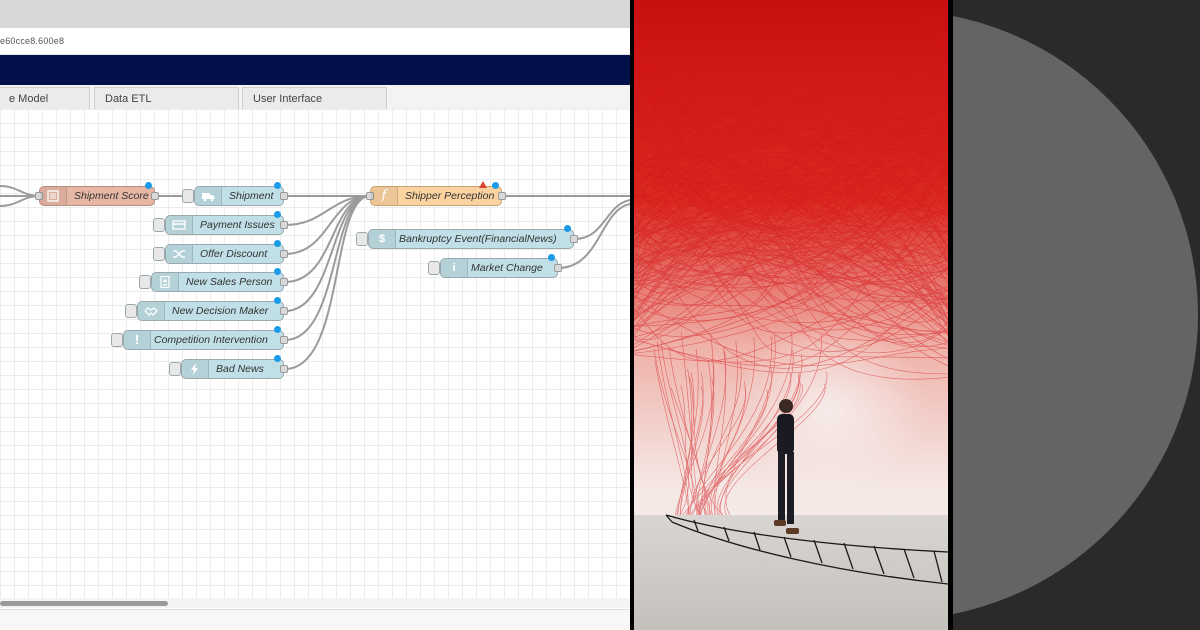 This screenshot has width=1200, height=630. What do you see at coordinates (211, 340) in the screenshot?
I see `node-label: Competition Intervention` at bounding box center [211, 340].